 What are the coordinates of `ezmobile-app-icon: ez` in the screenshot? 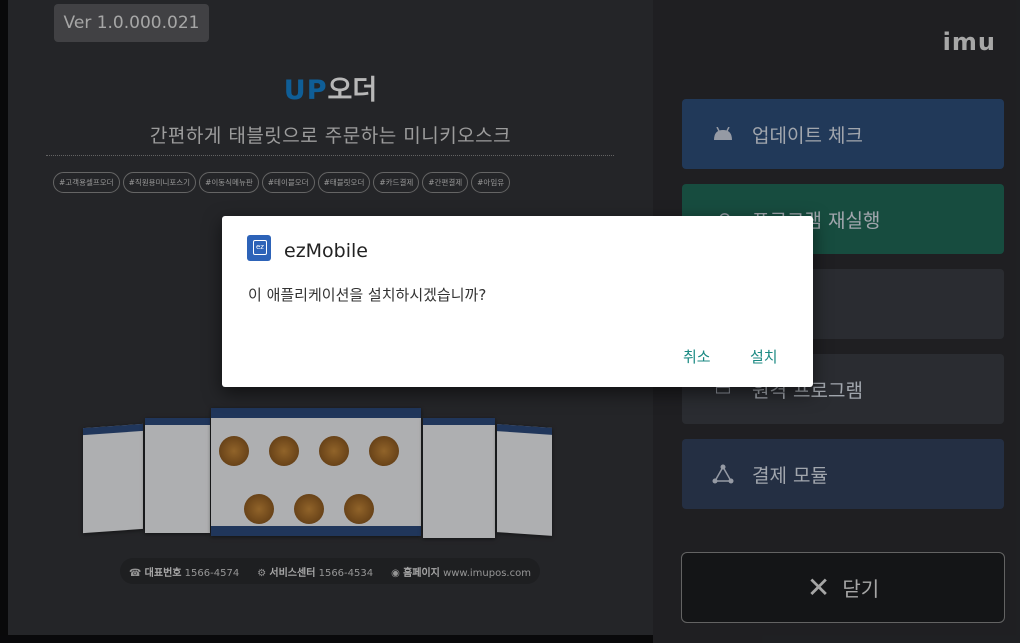 It's located at (259, 248).